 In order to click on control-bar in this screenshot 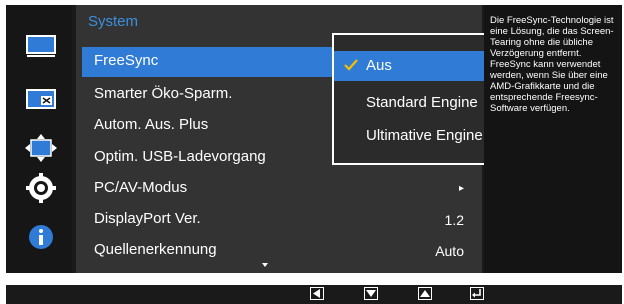, I will do `click(314, 294)`.